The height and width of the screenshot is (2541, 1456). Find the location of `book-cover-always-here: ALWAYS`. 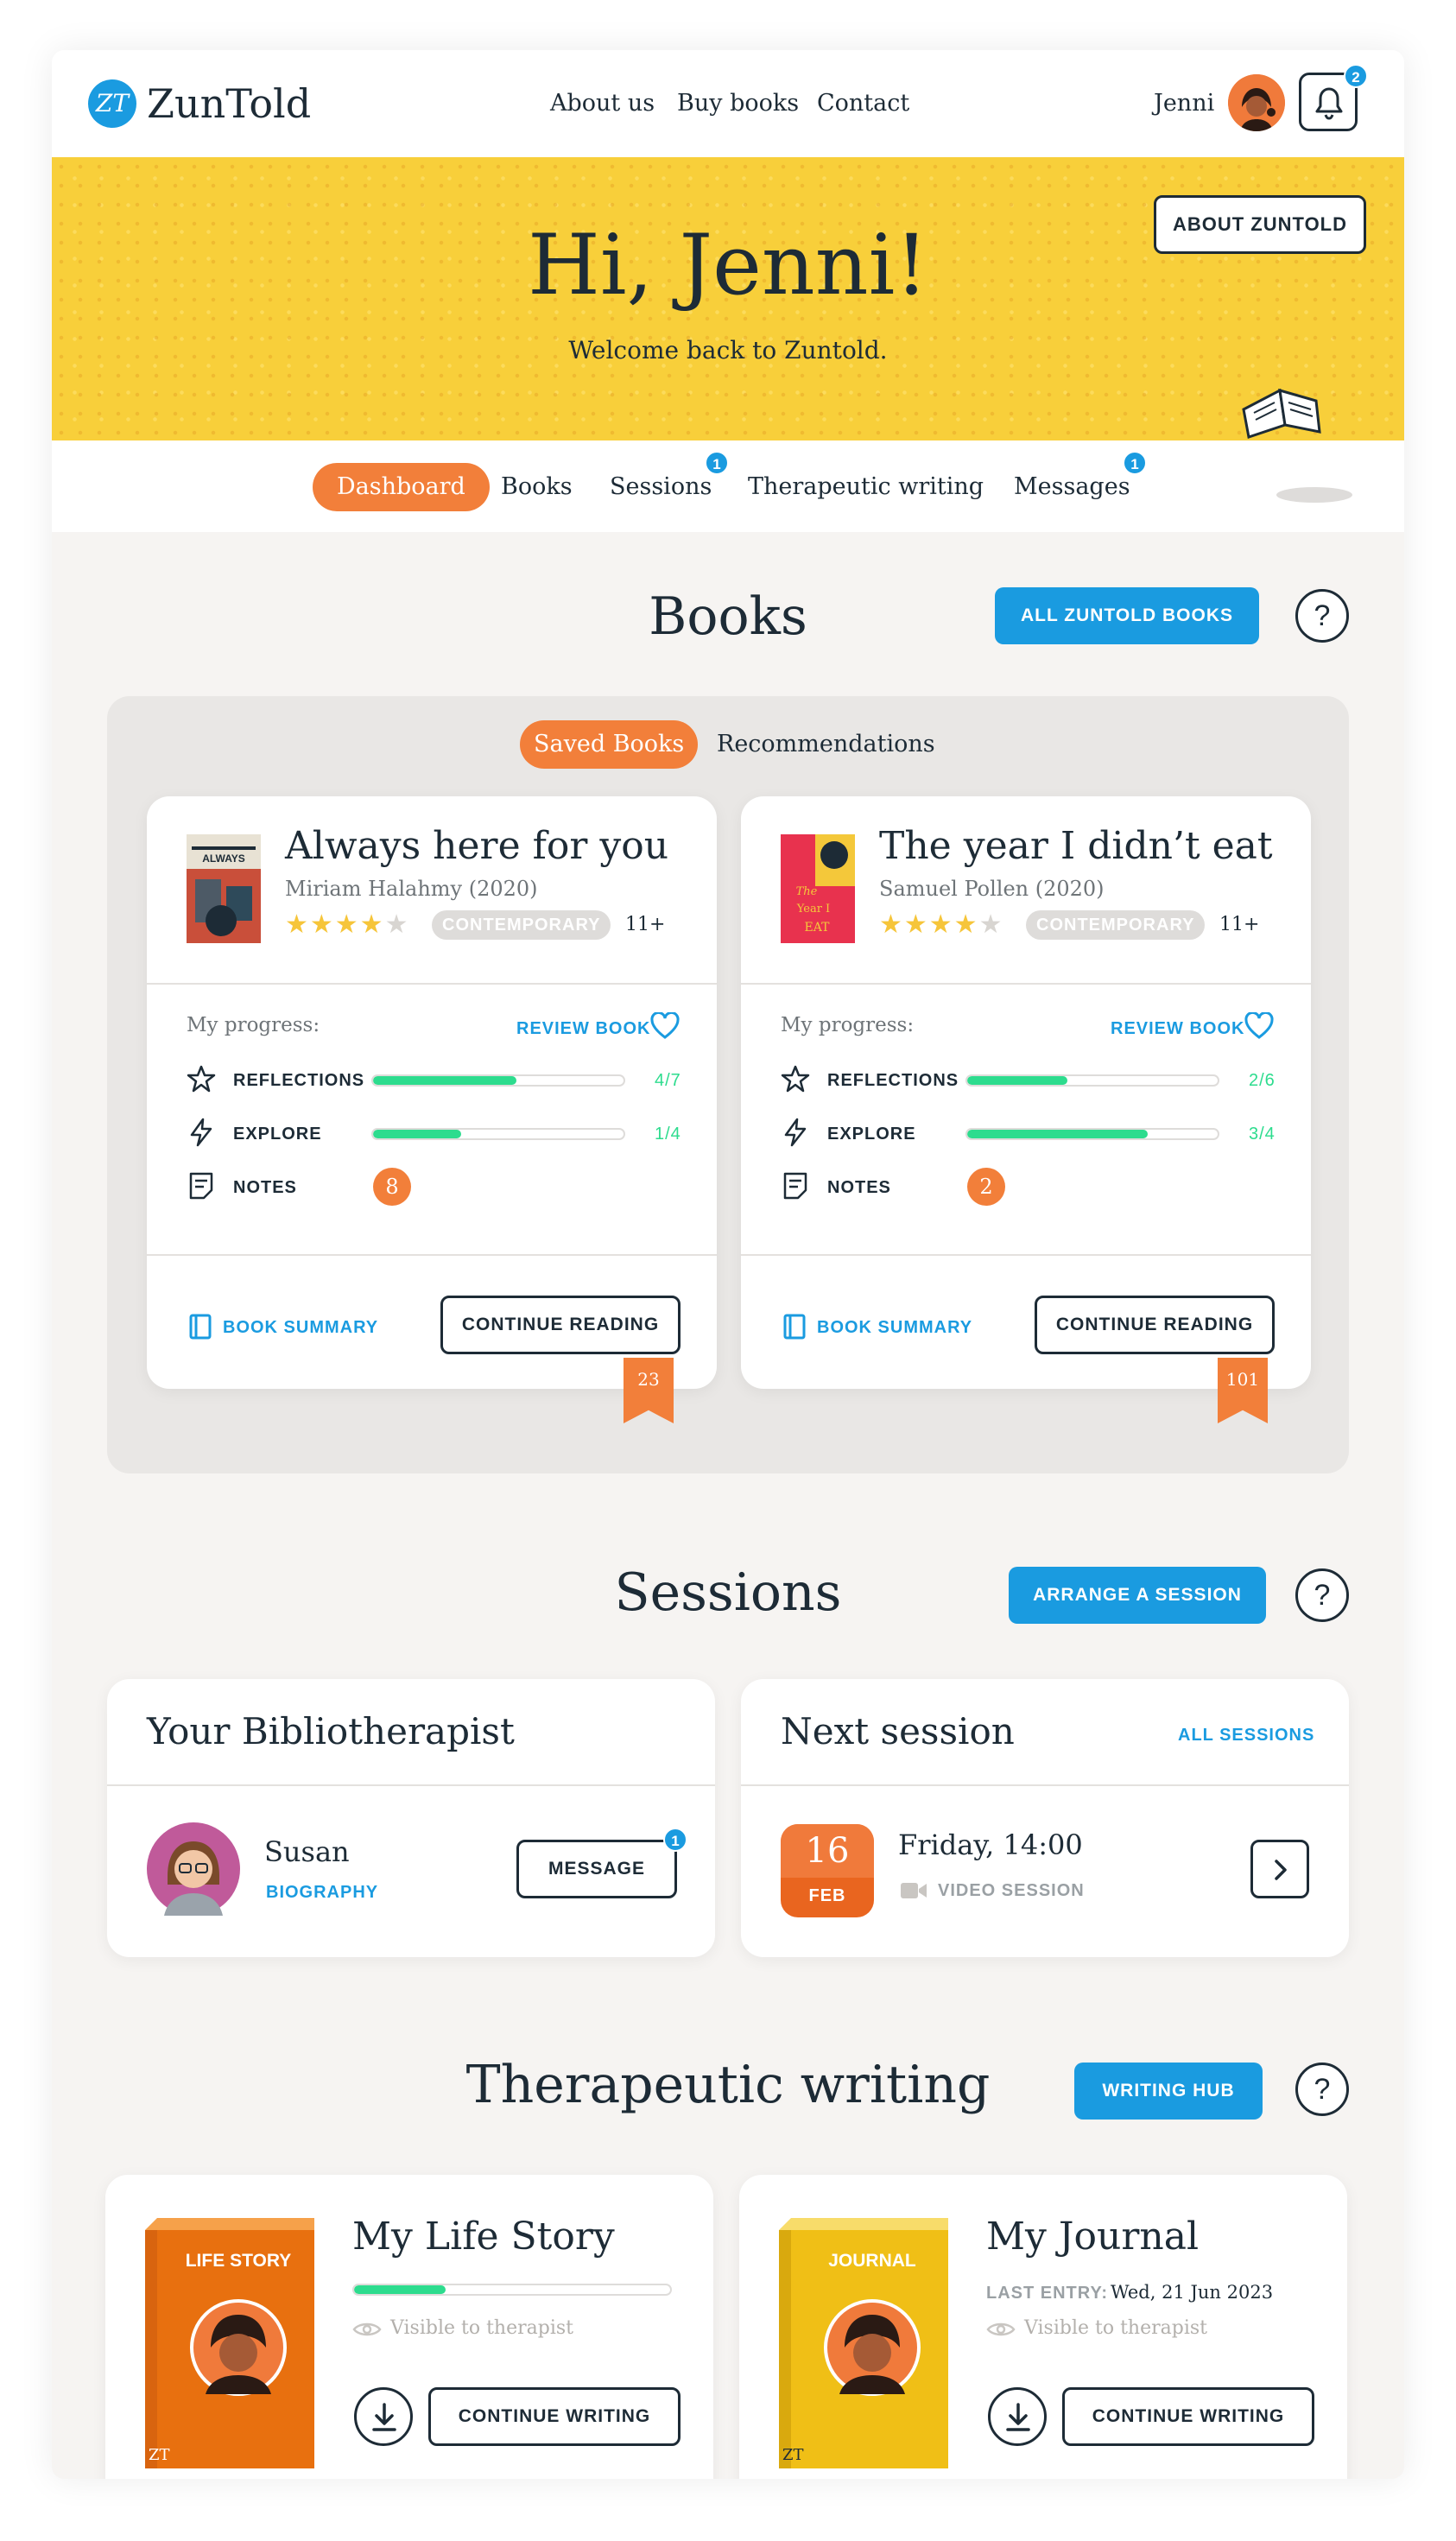

book-cover-always-here: ALWAYS is located at coordinates (224, 889).